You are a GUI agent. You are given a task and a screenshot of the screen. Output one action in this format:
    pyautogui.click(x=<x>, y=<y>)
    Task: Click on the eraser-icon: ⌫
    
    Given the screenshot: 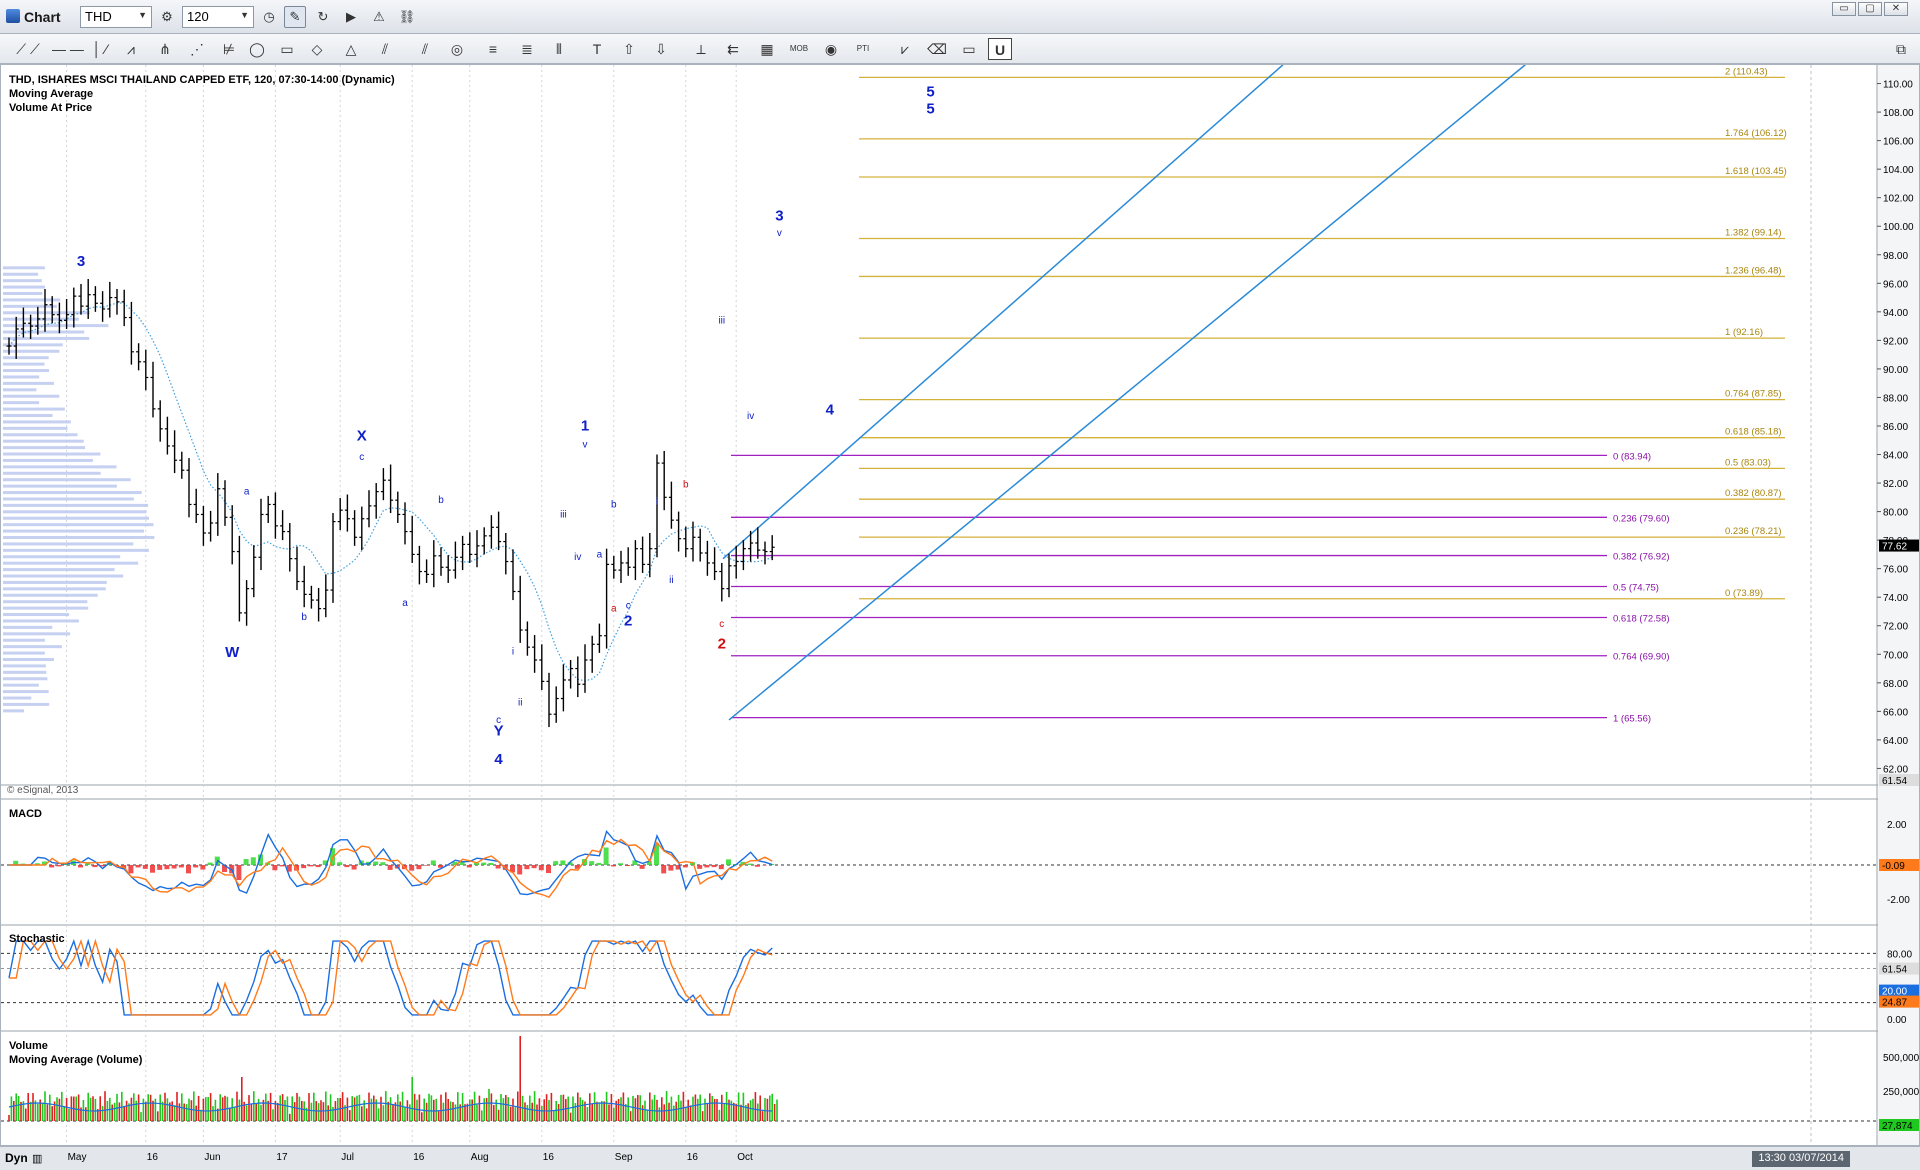 What is the action you would take?
    pyautogui.click(x=937, y=49)
    